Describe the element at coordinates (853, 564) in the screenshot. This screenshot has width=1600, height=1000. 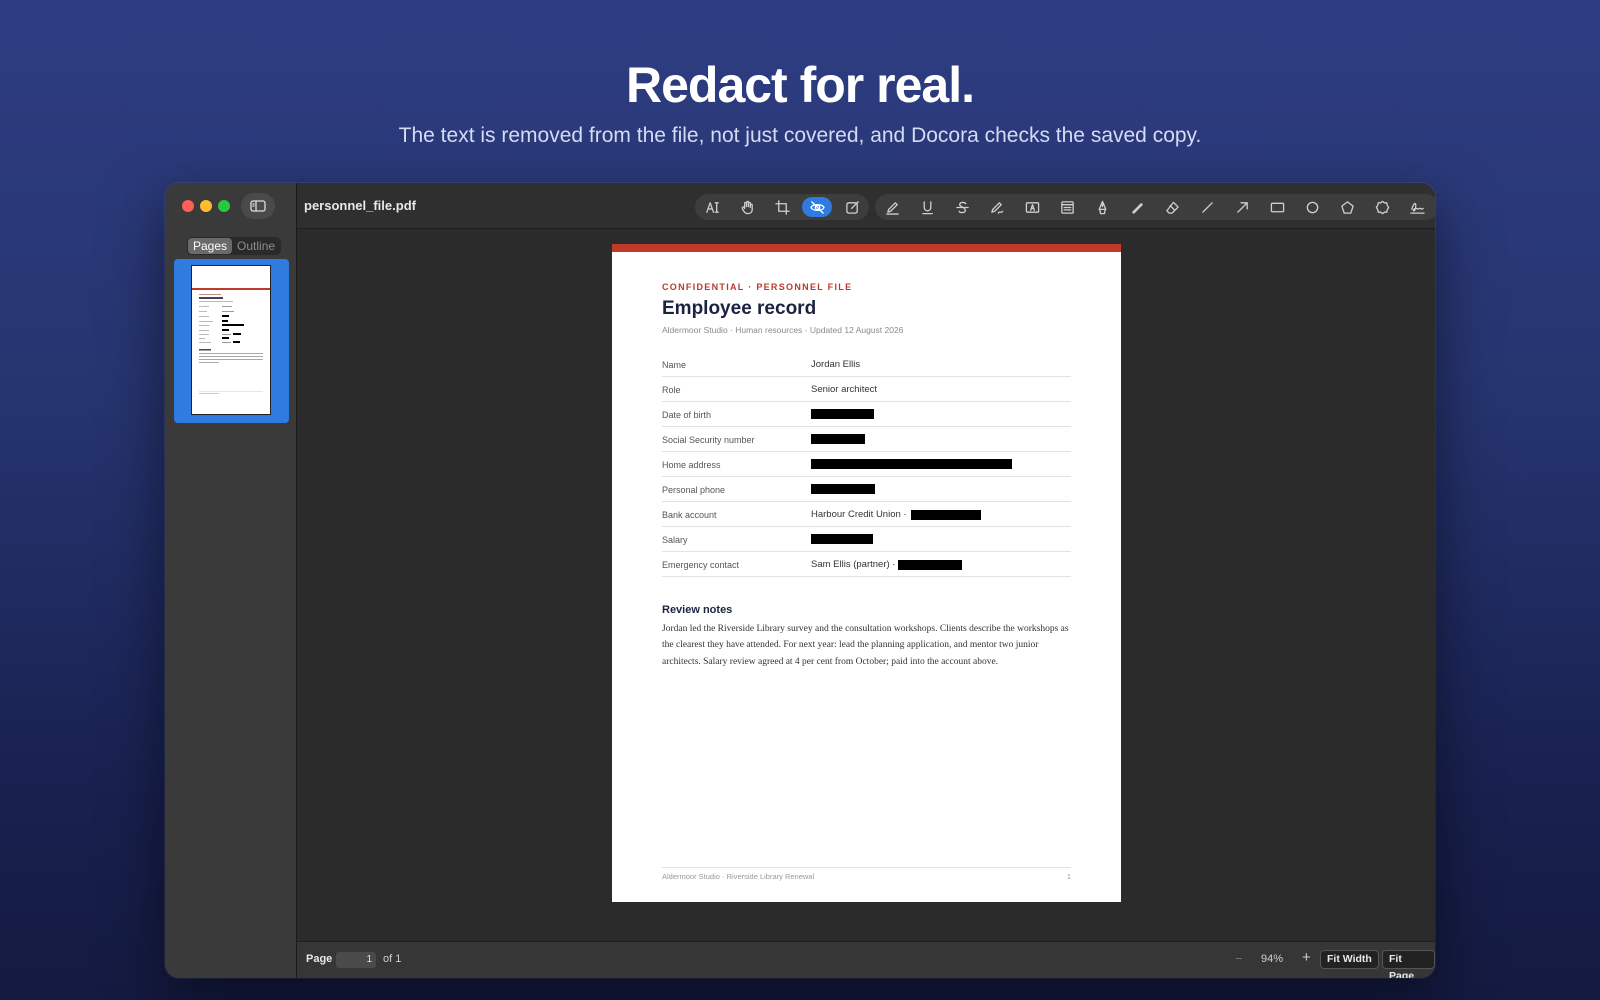
I see `row-value-text: Sam Ellis (partner) ·` at that location.